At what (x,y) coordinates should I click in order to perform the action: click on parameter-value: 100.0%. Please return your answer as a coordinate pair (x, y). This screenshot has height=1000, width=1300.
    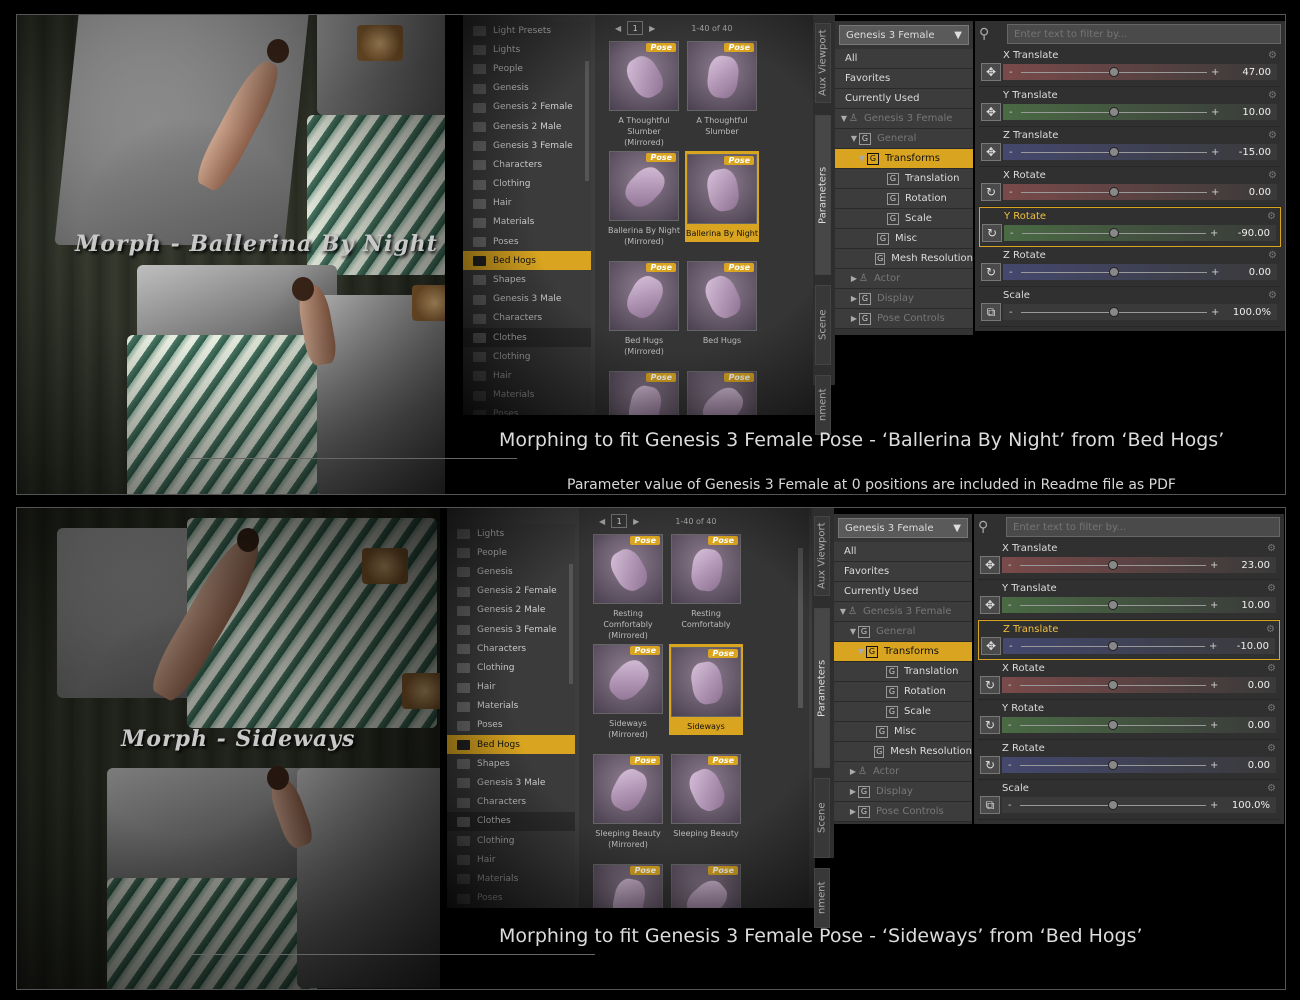
    Looking at the image, I should click on (1246, 805).